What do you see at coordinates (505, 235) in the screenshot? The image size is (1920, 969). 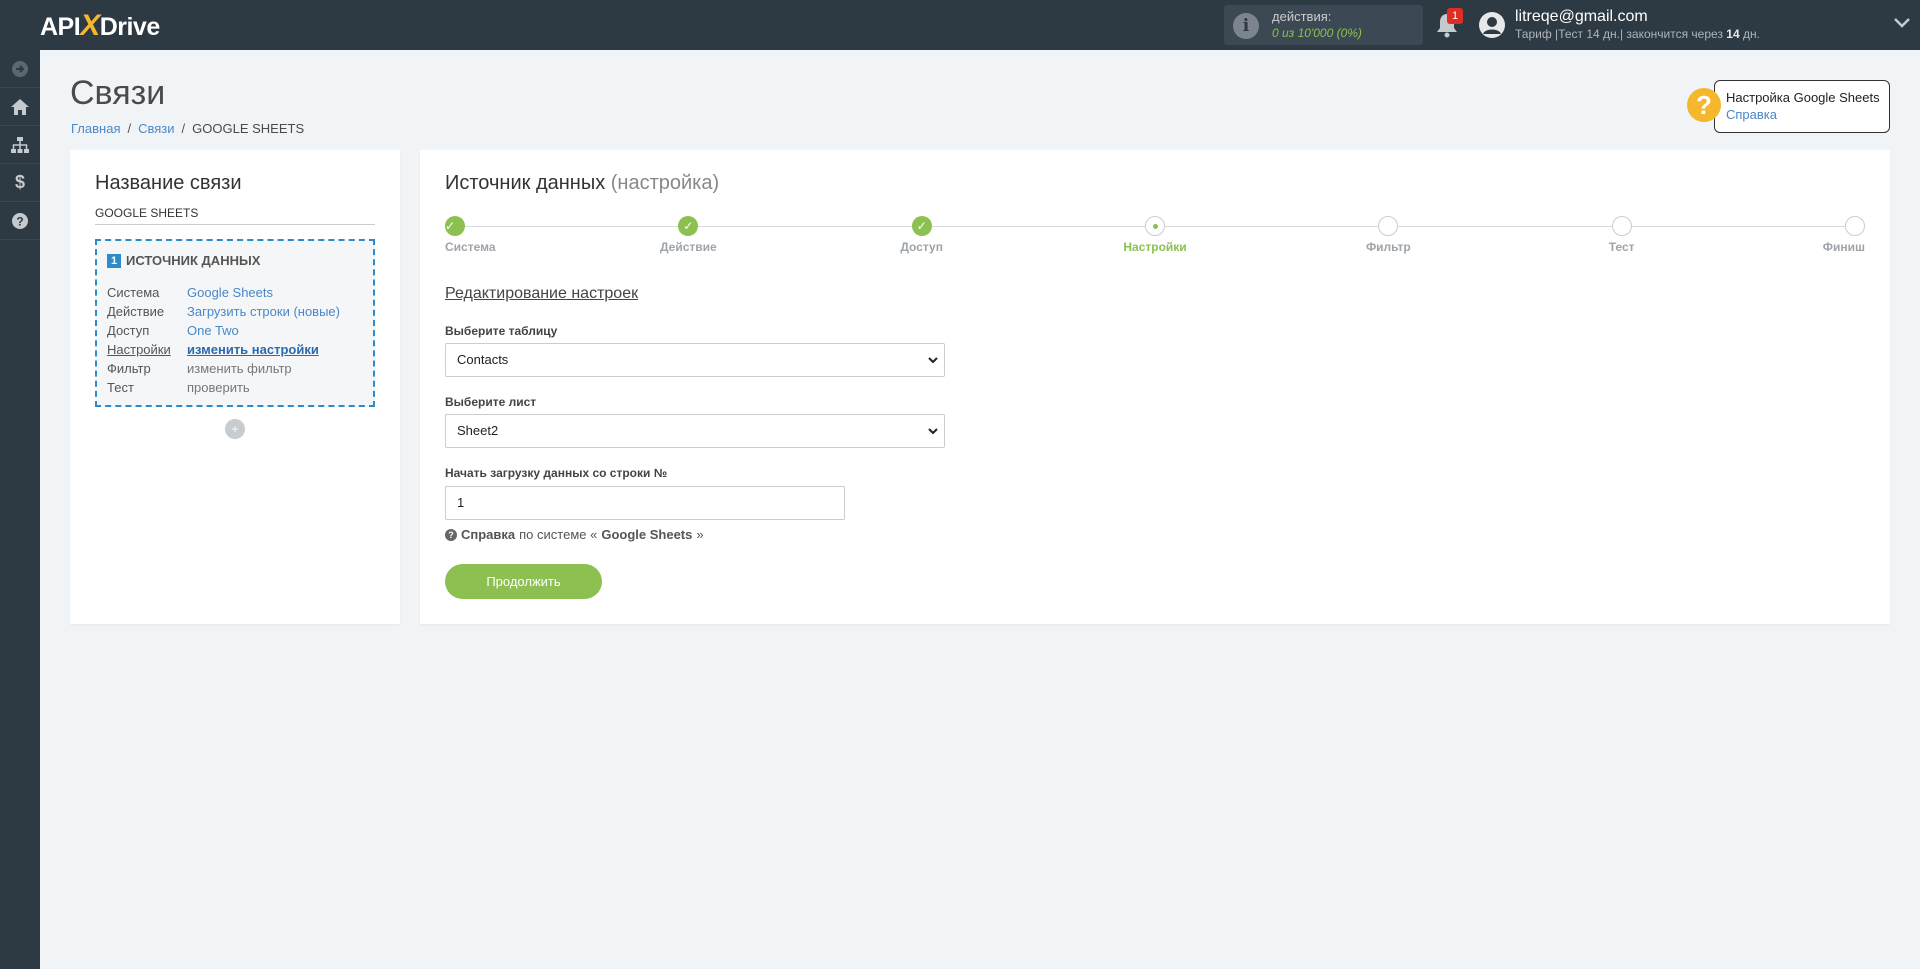 I see `progress-step: ✓ Система` at bounding box center [505, 235].